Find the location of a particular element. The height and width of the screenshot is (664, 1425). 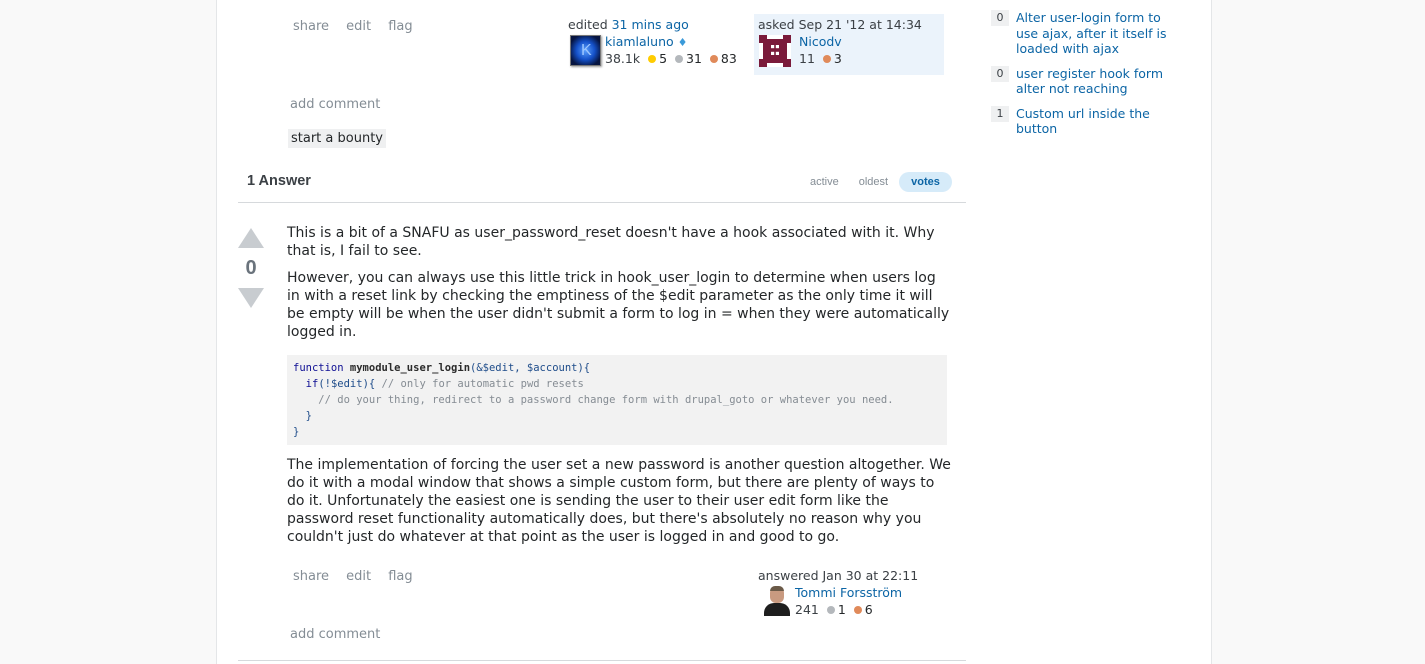

avatar-tommi is located at coordinates (777, 601).